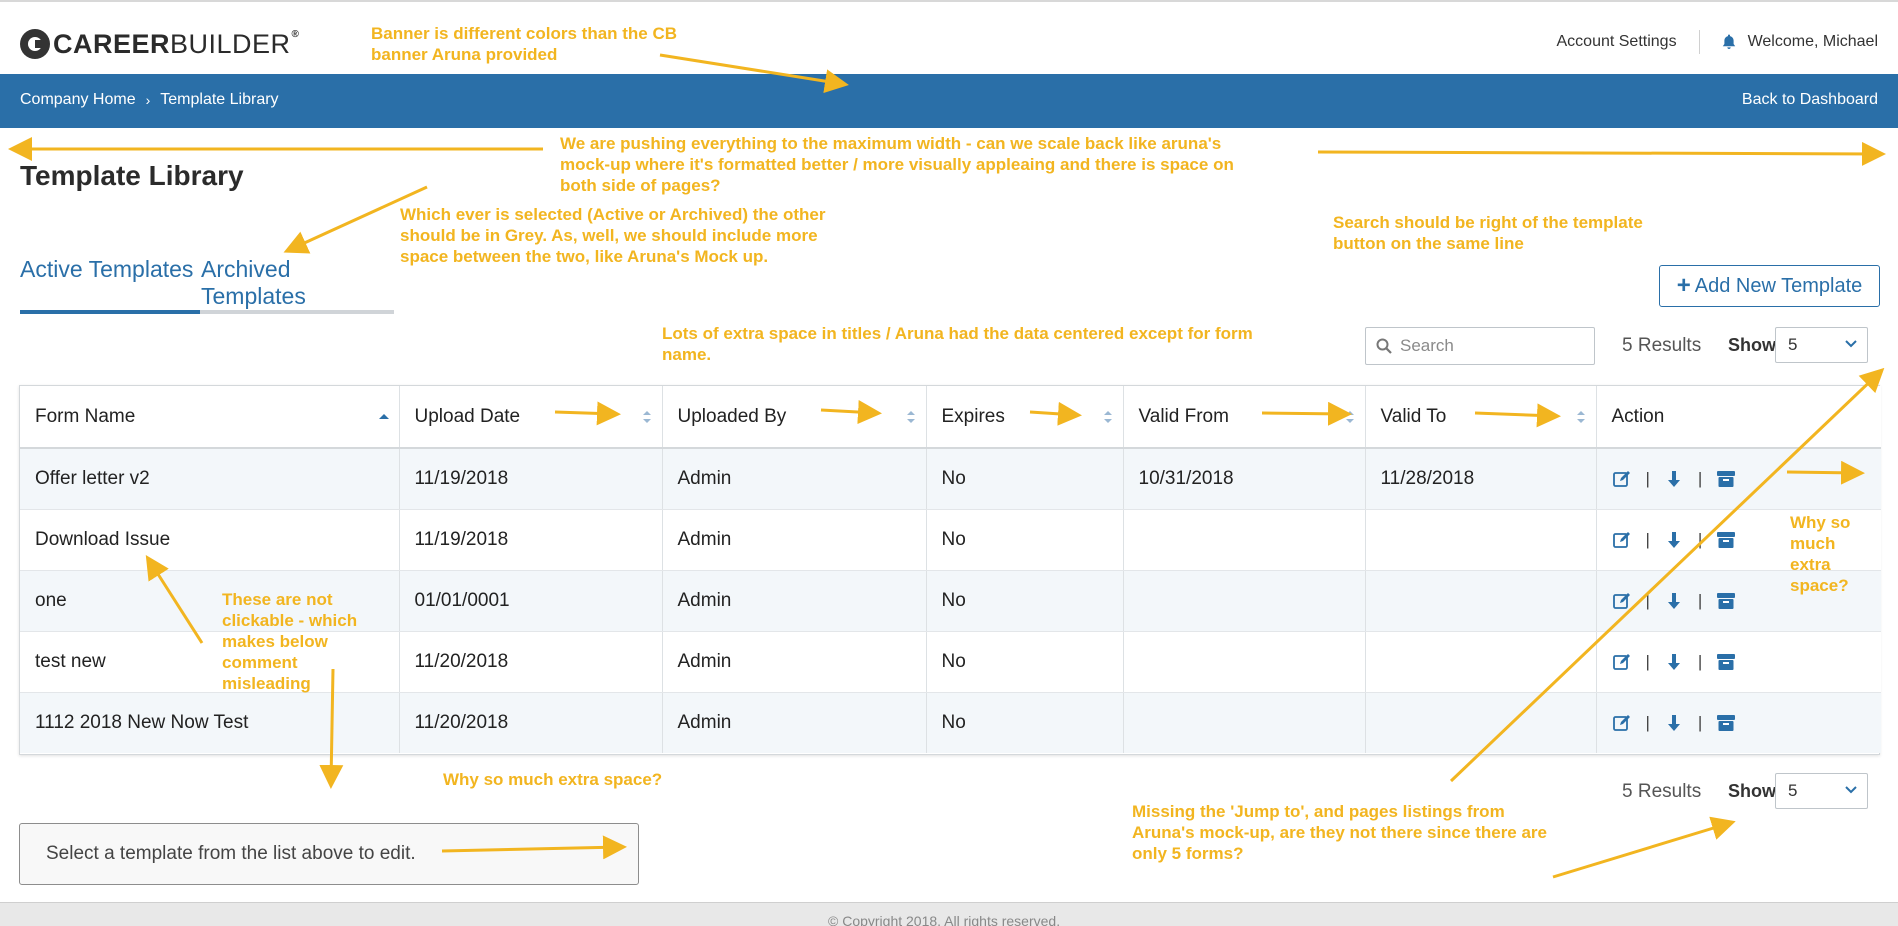  I want to click on search-input, so click(1490, 346).